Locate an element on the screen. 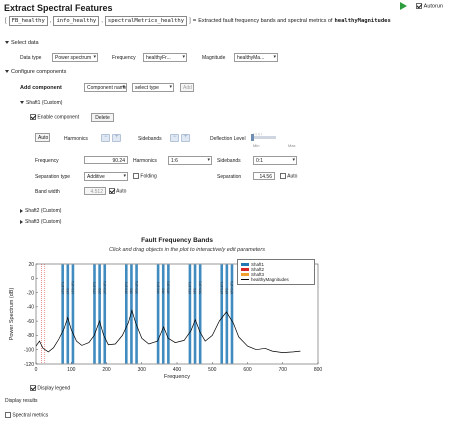 The image size is (474, 425). autorun-toggle: Autorun is located at coordinates (429, 6).